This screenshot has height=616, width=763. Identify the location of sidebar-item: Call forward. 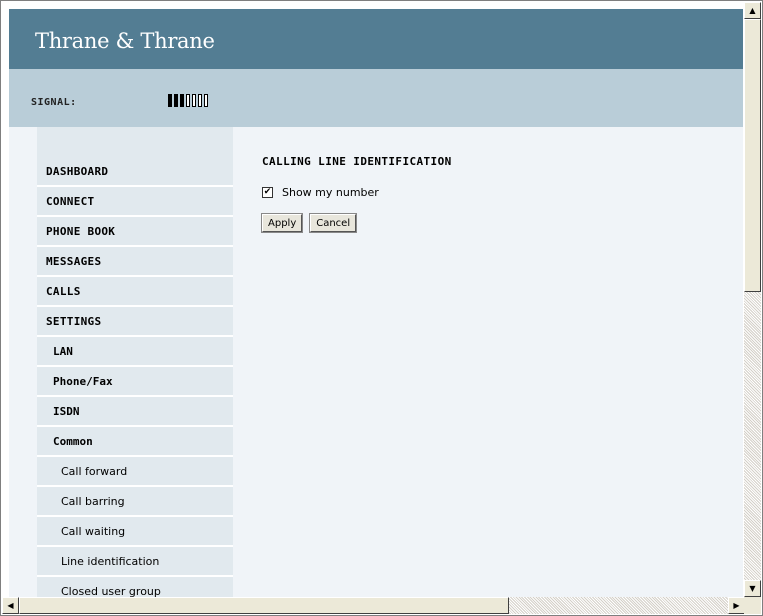
(135, 472).